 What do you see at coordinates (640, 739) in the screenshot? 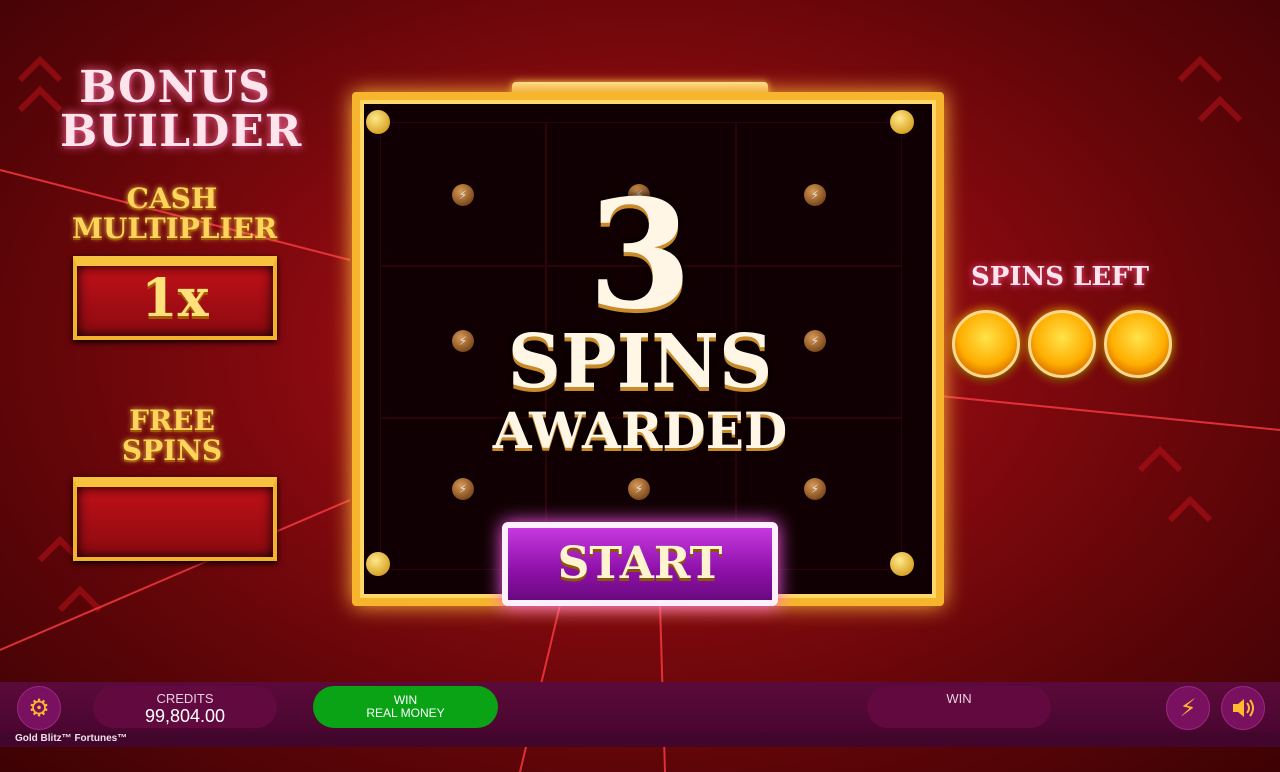
I see `bottom-strip` at bounding box center [640, 739].